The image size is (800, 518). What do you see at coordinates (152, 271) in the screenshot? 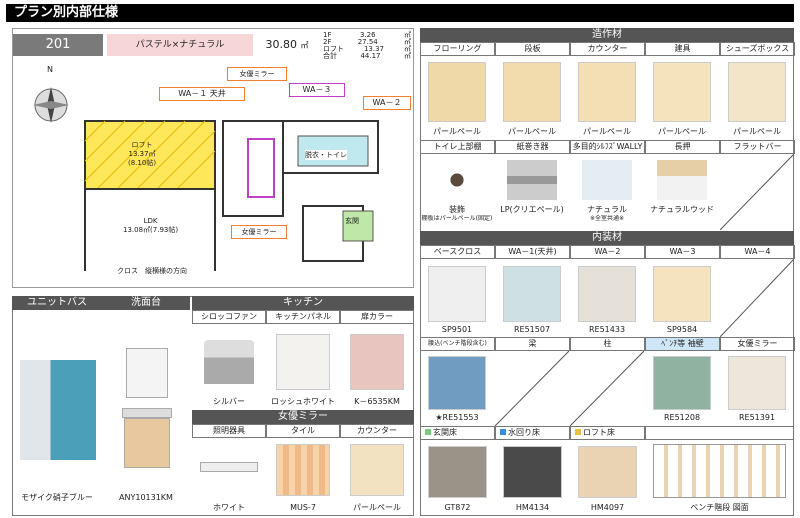
I see `cross-direction-label: クロス 縦横様の方向` at bounding box center [152, 271].